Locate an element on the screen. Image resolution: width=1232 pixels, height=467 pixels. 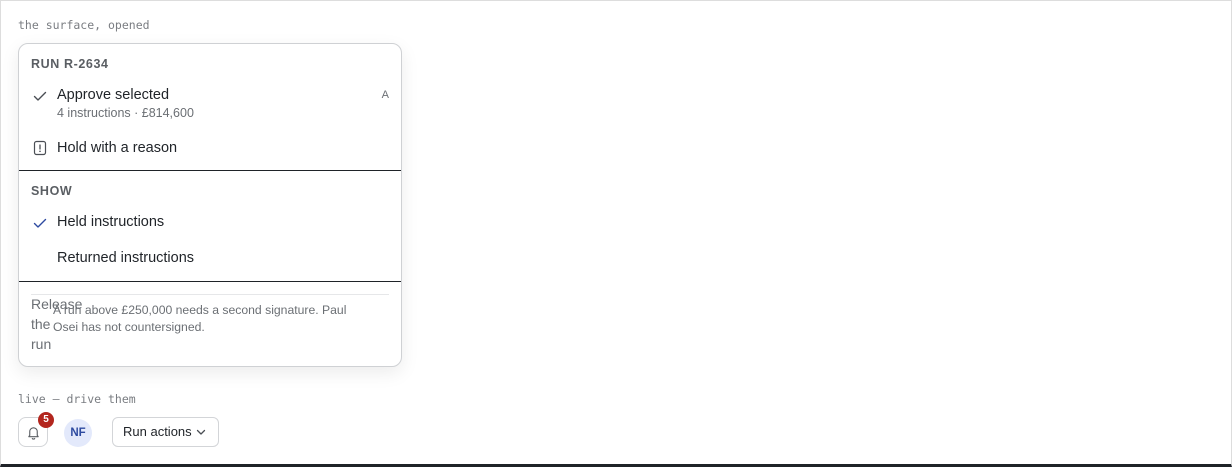
hold-with-reason-label: Hold with a reason is located at coordinates (117, 148).